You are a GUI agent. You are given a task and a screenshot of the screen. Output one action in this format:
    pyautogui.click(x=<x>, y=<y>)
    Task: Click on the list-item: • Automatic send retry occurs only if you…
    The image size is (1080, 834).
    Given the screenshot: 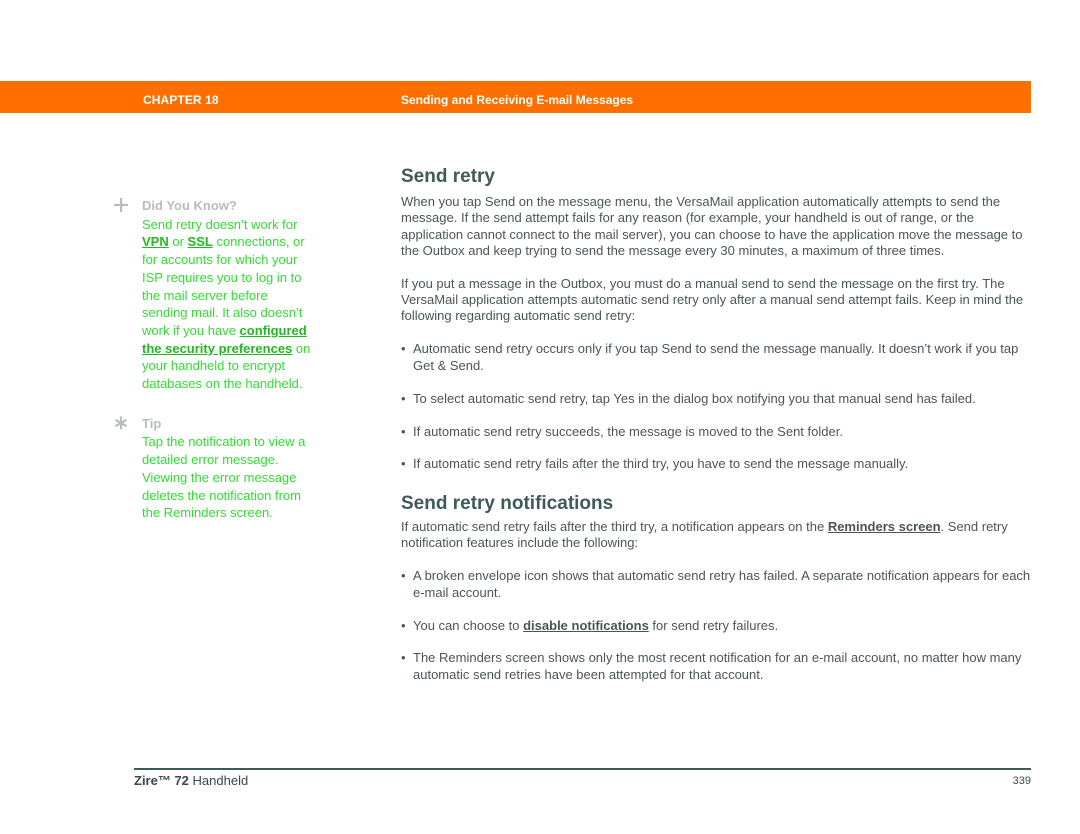 What is the action you would take?
    pyautogui.click(x=716, y=357)
    